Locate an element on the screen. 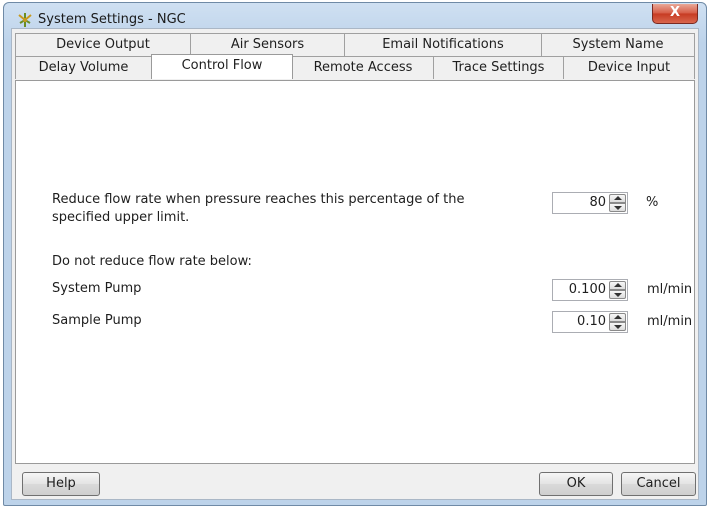 This screenshot has height=510, width=710. tab-label: Trace Settings is located at coordinates (498, 67).